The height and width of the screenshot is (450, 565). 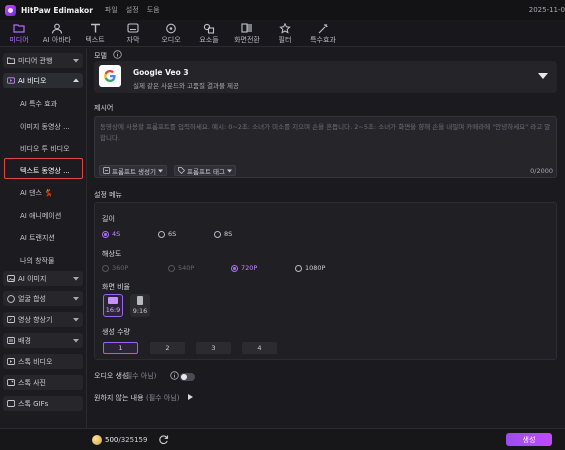 What do you see at coordinates (95, 28) in the screenshot?
I see `text-icon` at bounding box center [95, 28].